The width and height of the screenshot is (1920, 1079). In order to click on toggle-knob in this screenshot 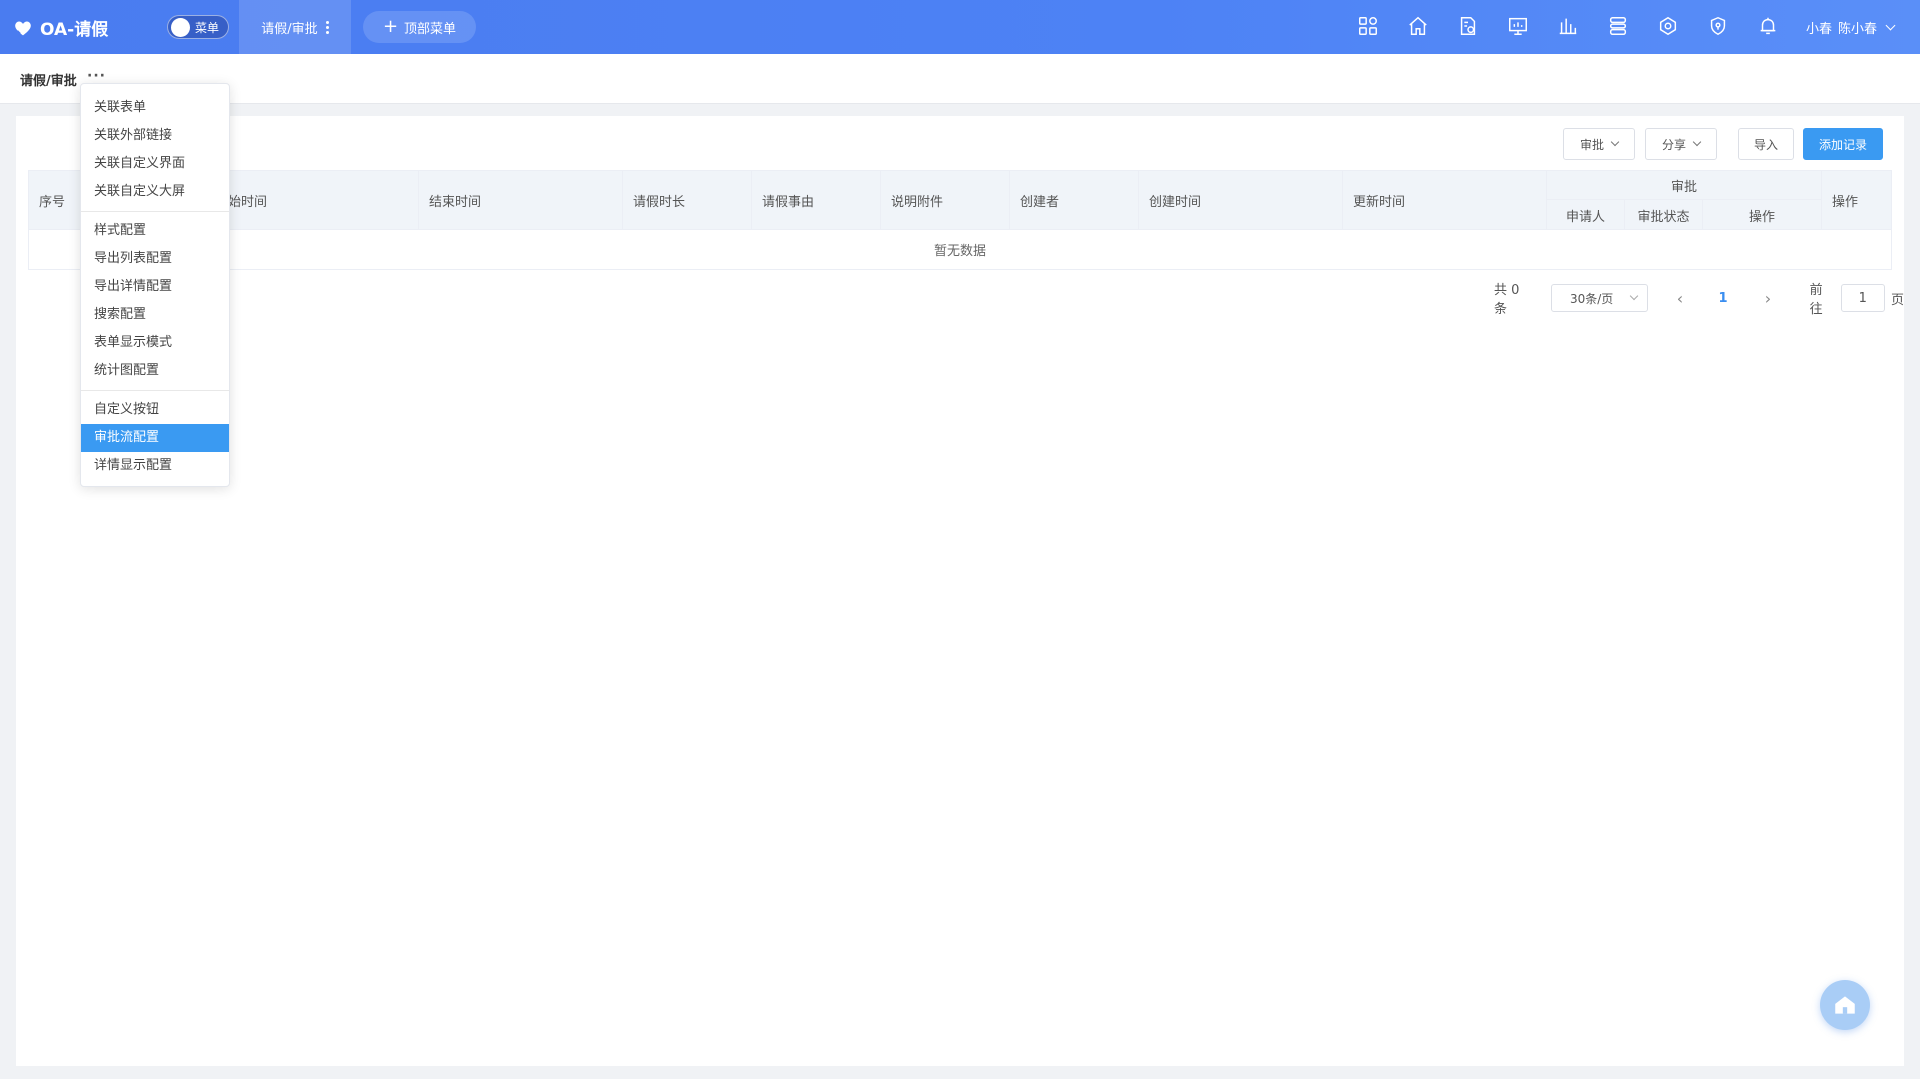, I will do `click(180, 27)`.